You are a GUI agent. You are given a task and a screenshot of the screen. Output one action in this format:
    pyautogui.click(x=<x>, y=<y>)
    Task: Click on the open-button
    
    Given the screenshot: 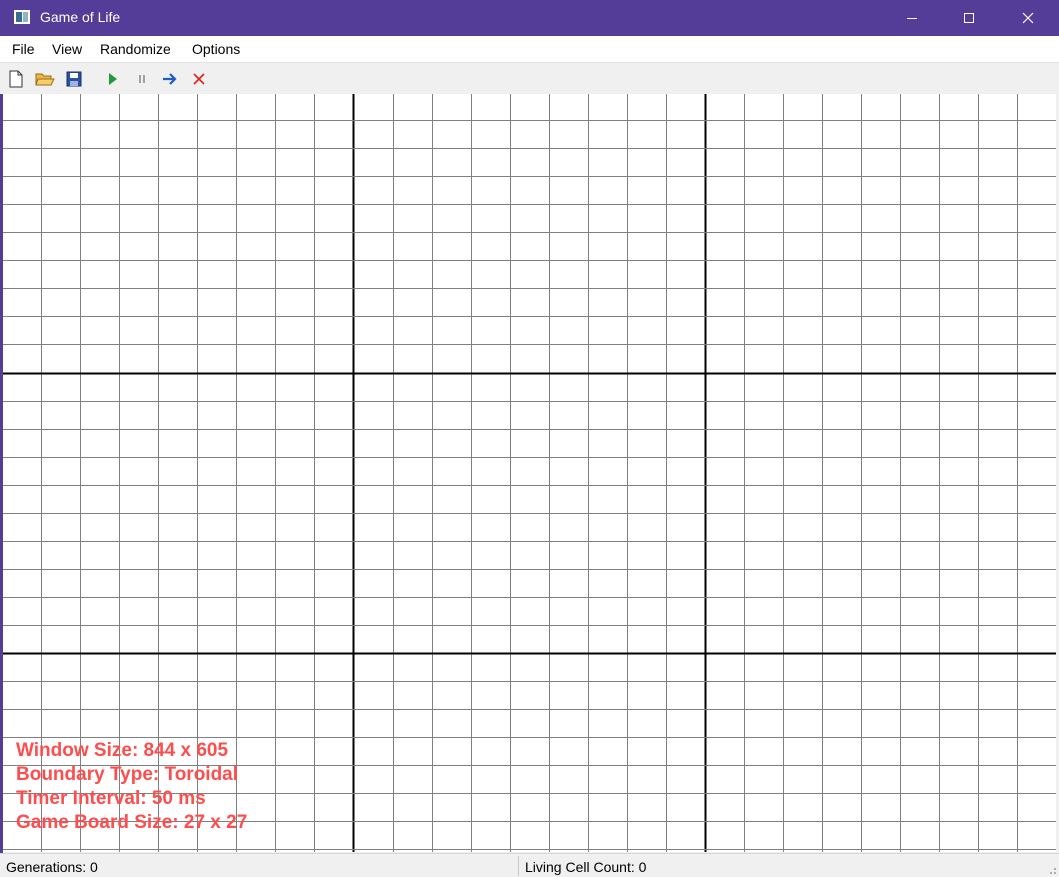 What is the action you would take?
    pyautogui.click(x=45, y=79)
    